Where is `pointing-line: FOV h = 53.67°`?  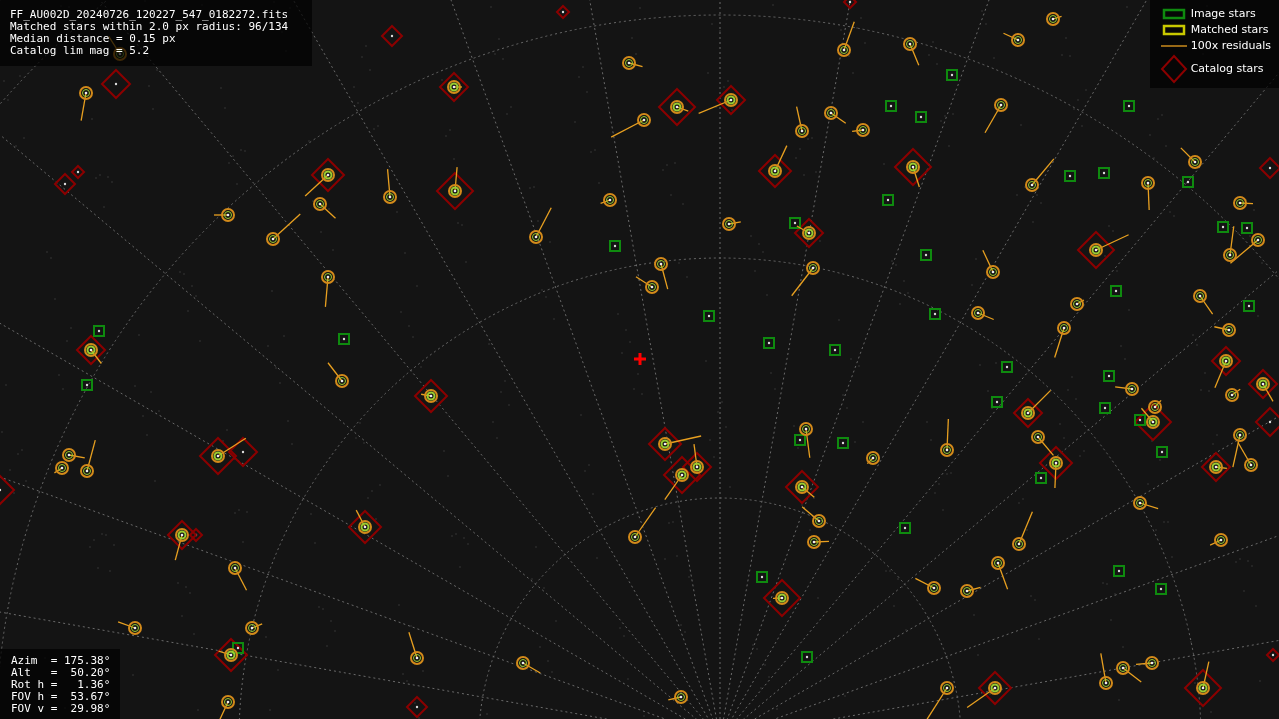 pointing-line: FOV h = 53.67° is located at coordinates (61, 697).